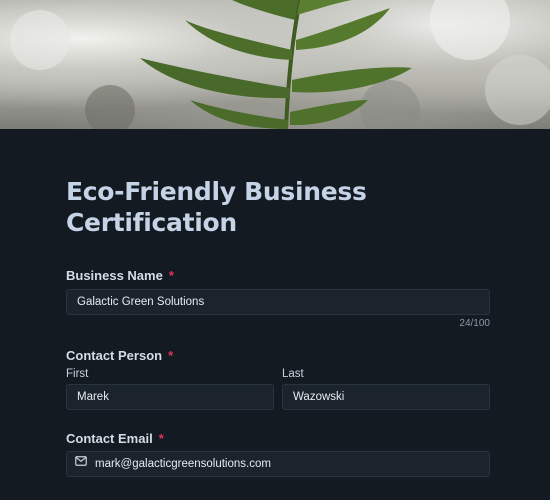  Describe the element at coordinates (183, 464) in the screenshot. I see `contact-email-value: mark@galacticgreensolutions.com` at that location.